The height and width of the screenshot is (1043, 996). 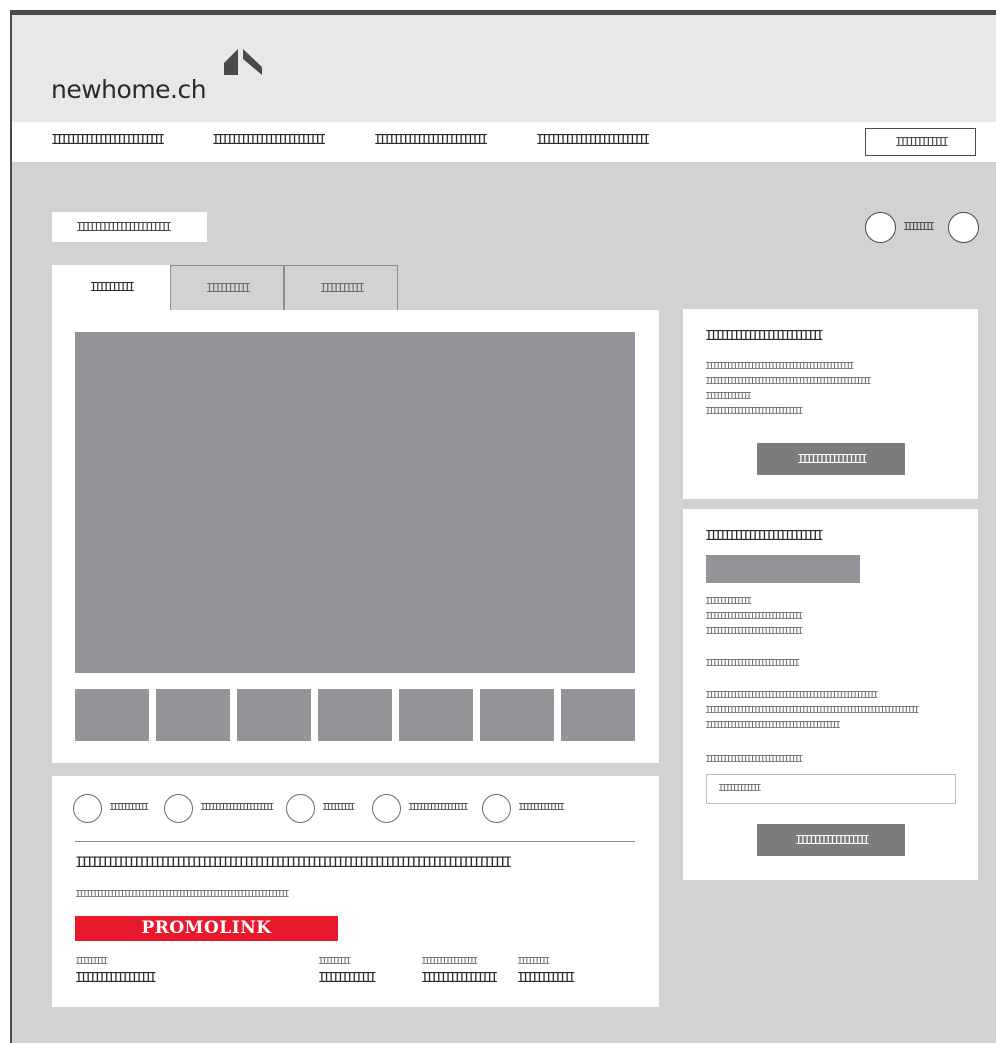 What do you see at coordinates (783, 569) in the screenshot?
I see `agent-banner` at bounding box center [783, 569].